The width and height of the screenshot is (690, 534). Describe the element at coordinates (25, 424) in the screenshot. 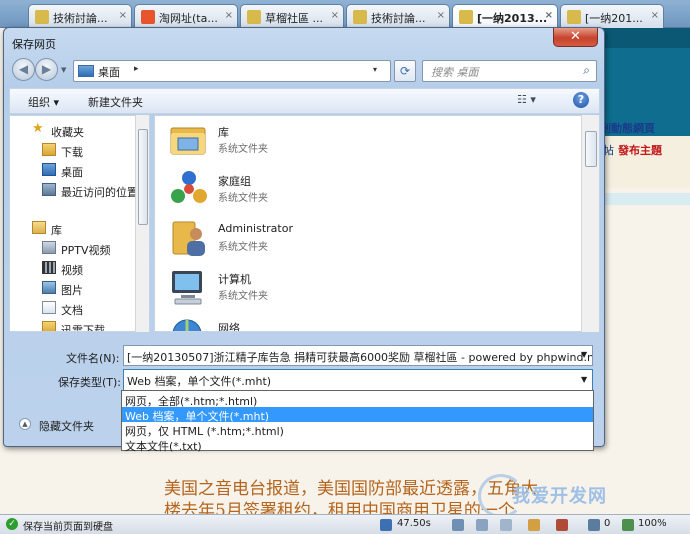

I see `chevron-up-icon: ▲` at that location.